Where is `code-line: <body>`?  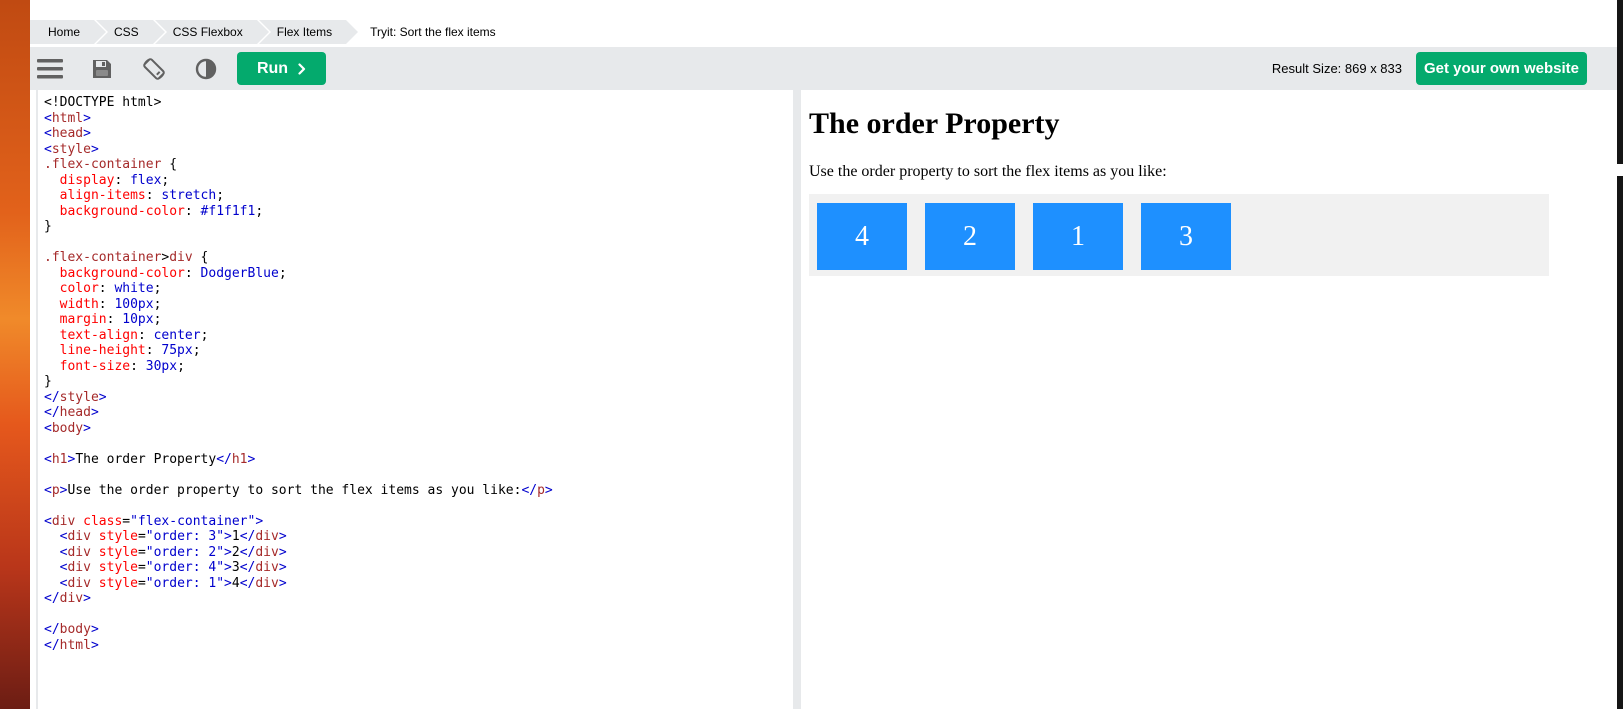
code-line: <body> is located at coordinates (67, 428).